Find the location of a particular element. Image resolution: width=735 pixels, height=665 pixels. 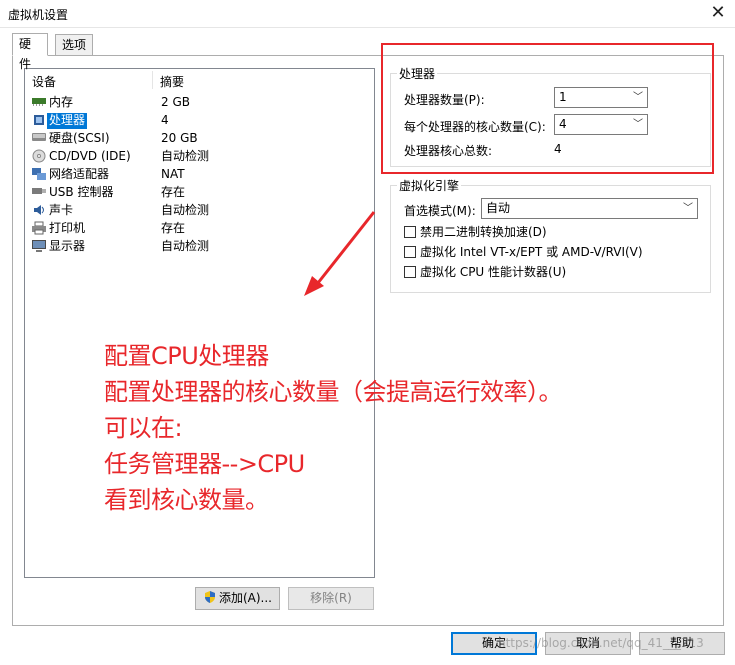

close-icon: ✕ is located at coordinates (718, 14).